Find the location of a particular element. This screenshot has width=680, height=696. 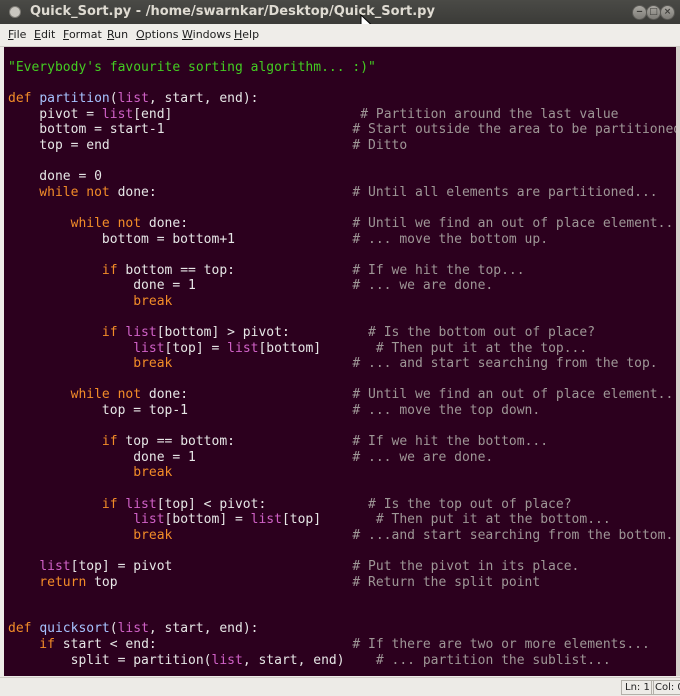

close-button: × is located at coordinates (667, 12).